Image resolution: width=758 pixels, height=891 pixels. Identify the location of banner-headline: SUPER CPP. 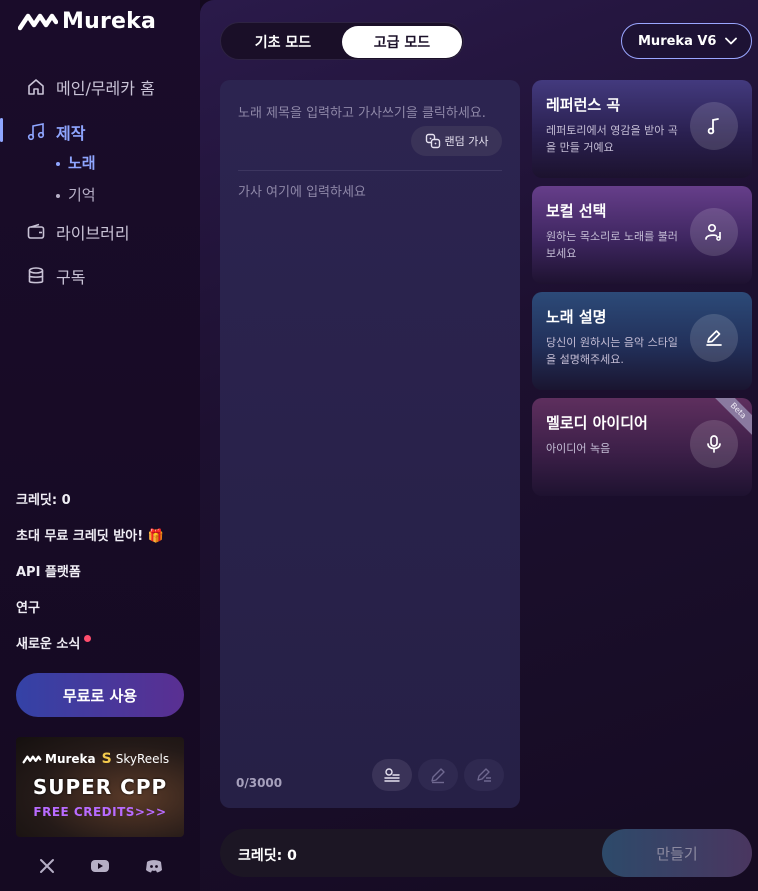
(100, 787).